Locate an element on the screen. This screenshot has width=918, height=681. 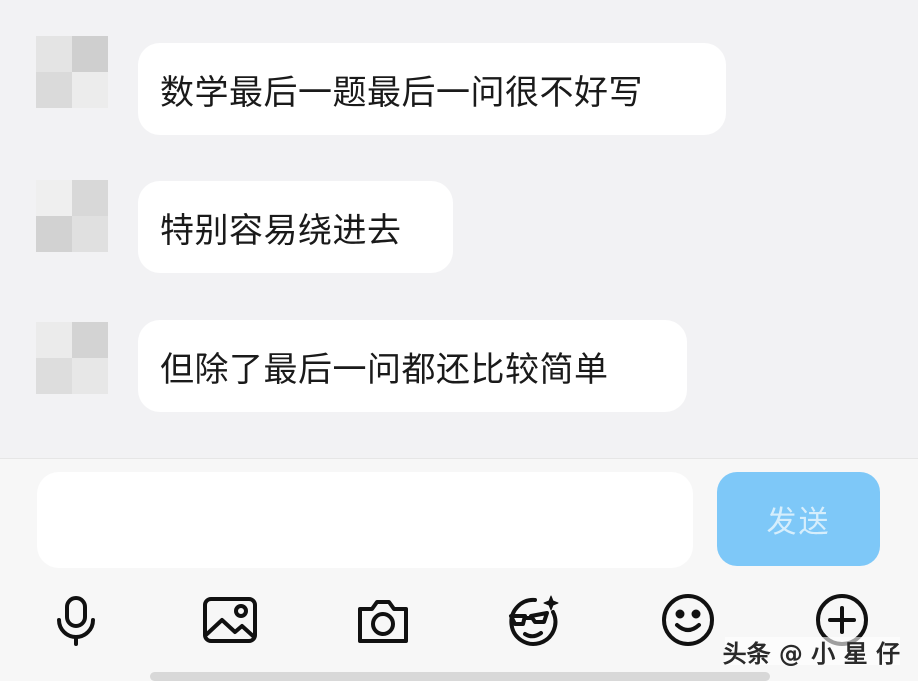
send-button: 发送 is located at coordinates (798, 519).